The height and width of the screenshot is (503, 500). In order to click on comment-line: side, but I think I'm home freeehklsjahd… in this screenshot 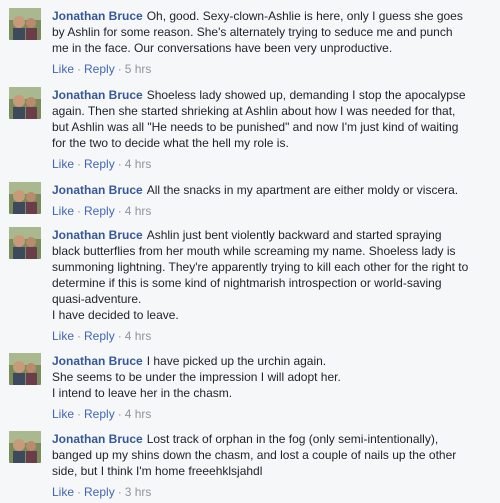, I will do `click(157, 471)`.